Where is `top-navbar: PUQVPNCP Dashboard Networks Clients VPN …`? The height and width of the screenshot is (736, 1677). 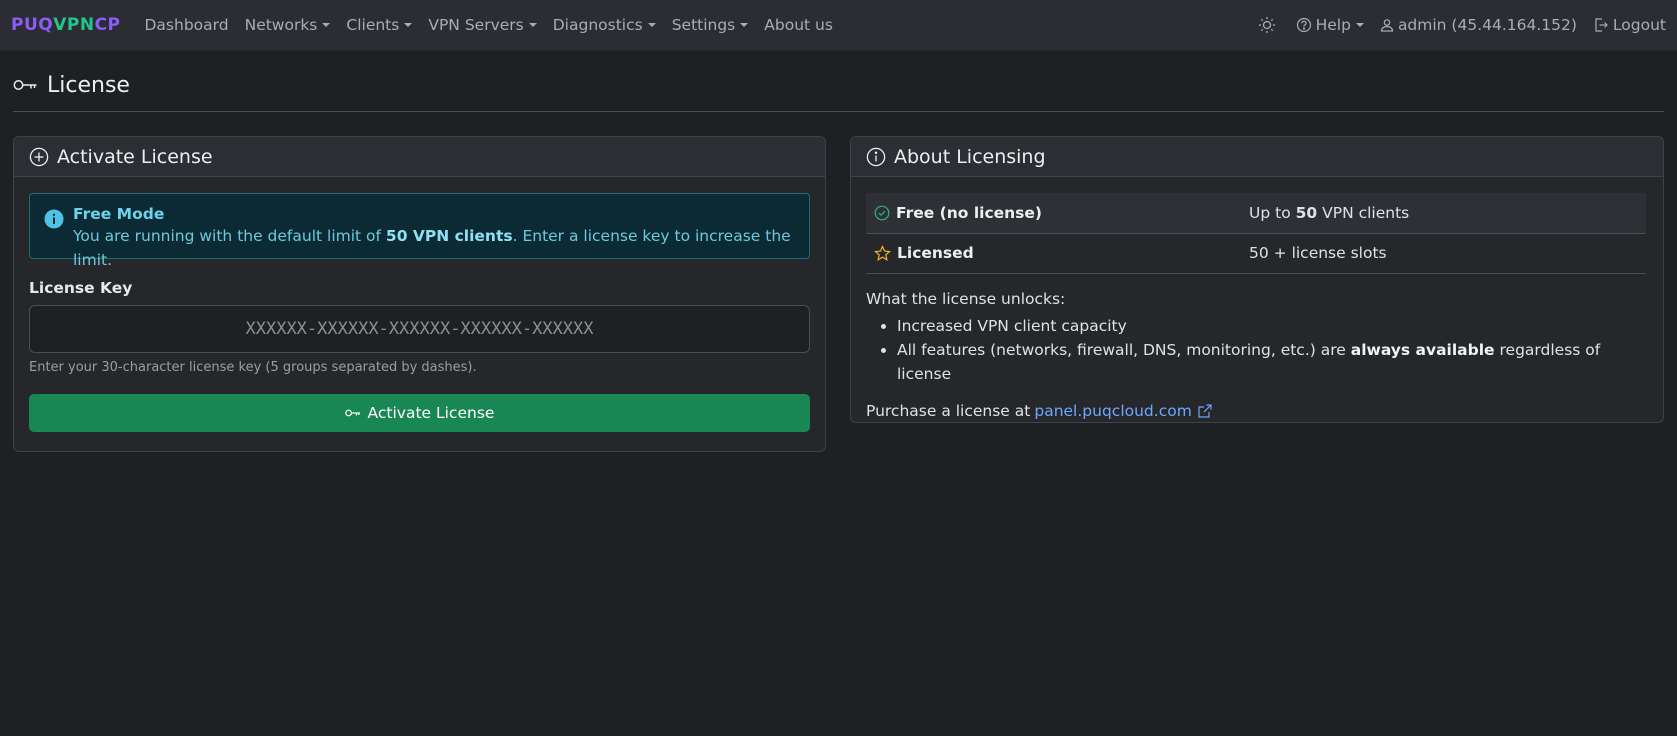
top-navbar: PUQVPNCP Dashboard Networks Clients VPN … is located at coordinates (838, 25).